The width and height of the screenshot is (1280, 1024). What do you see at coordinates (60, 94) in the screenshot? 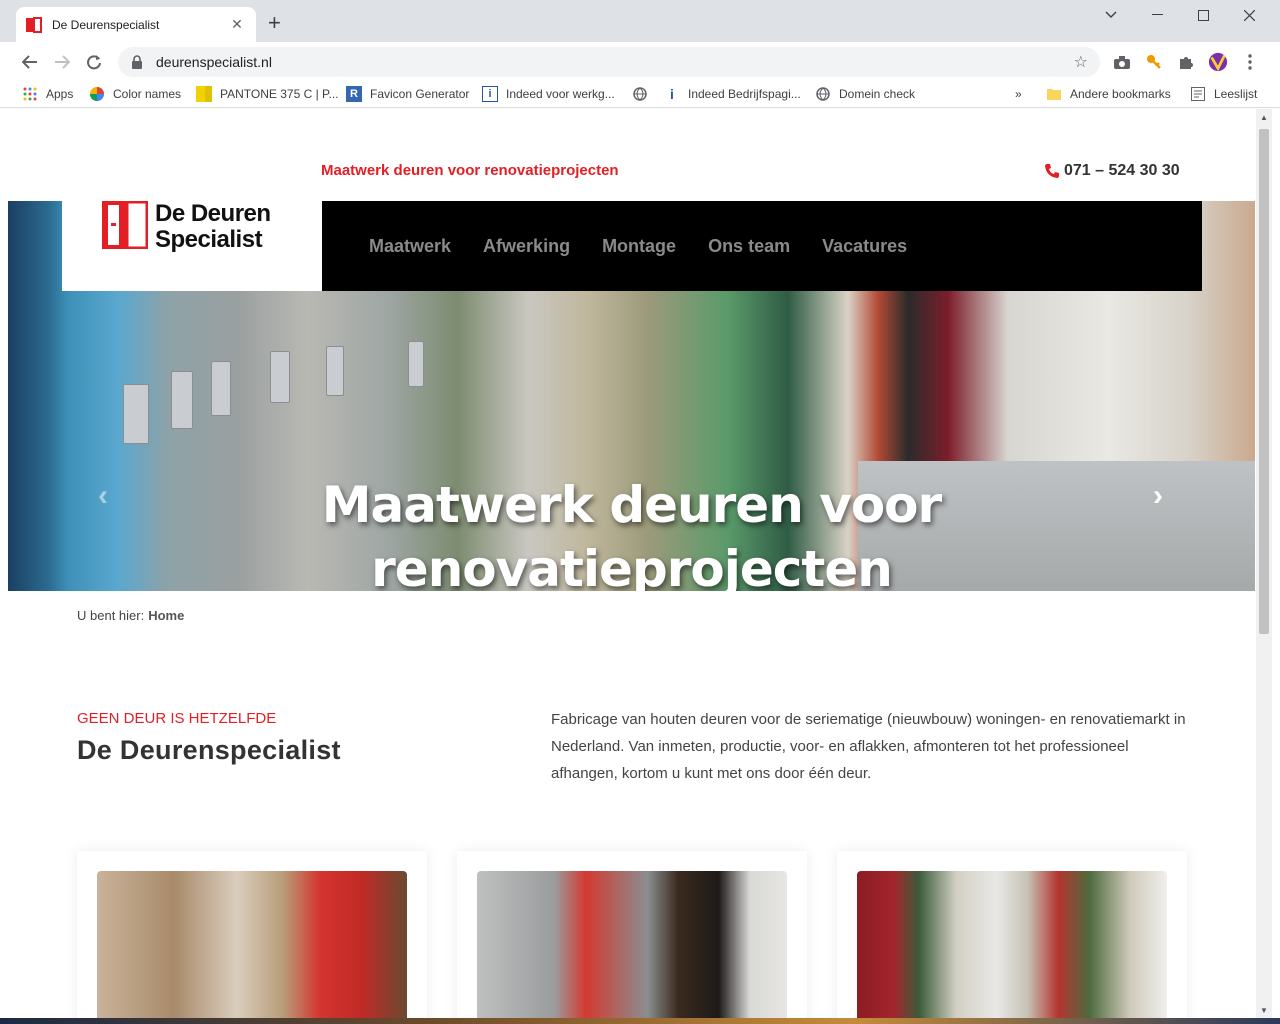
I see `bookmark-label: Apps` at bounding box center [60, 94].